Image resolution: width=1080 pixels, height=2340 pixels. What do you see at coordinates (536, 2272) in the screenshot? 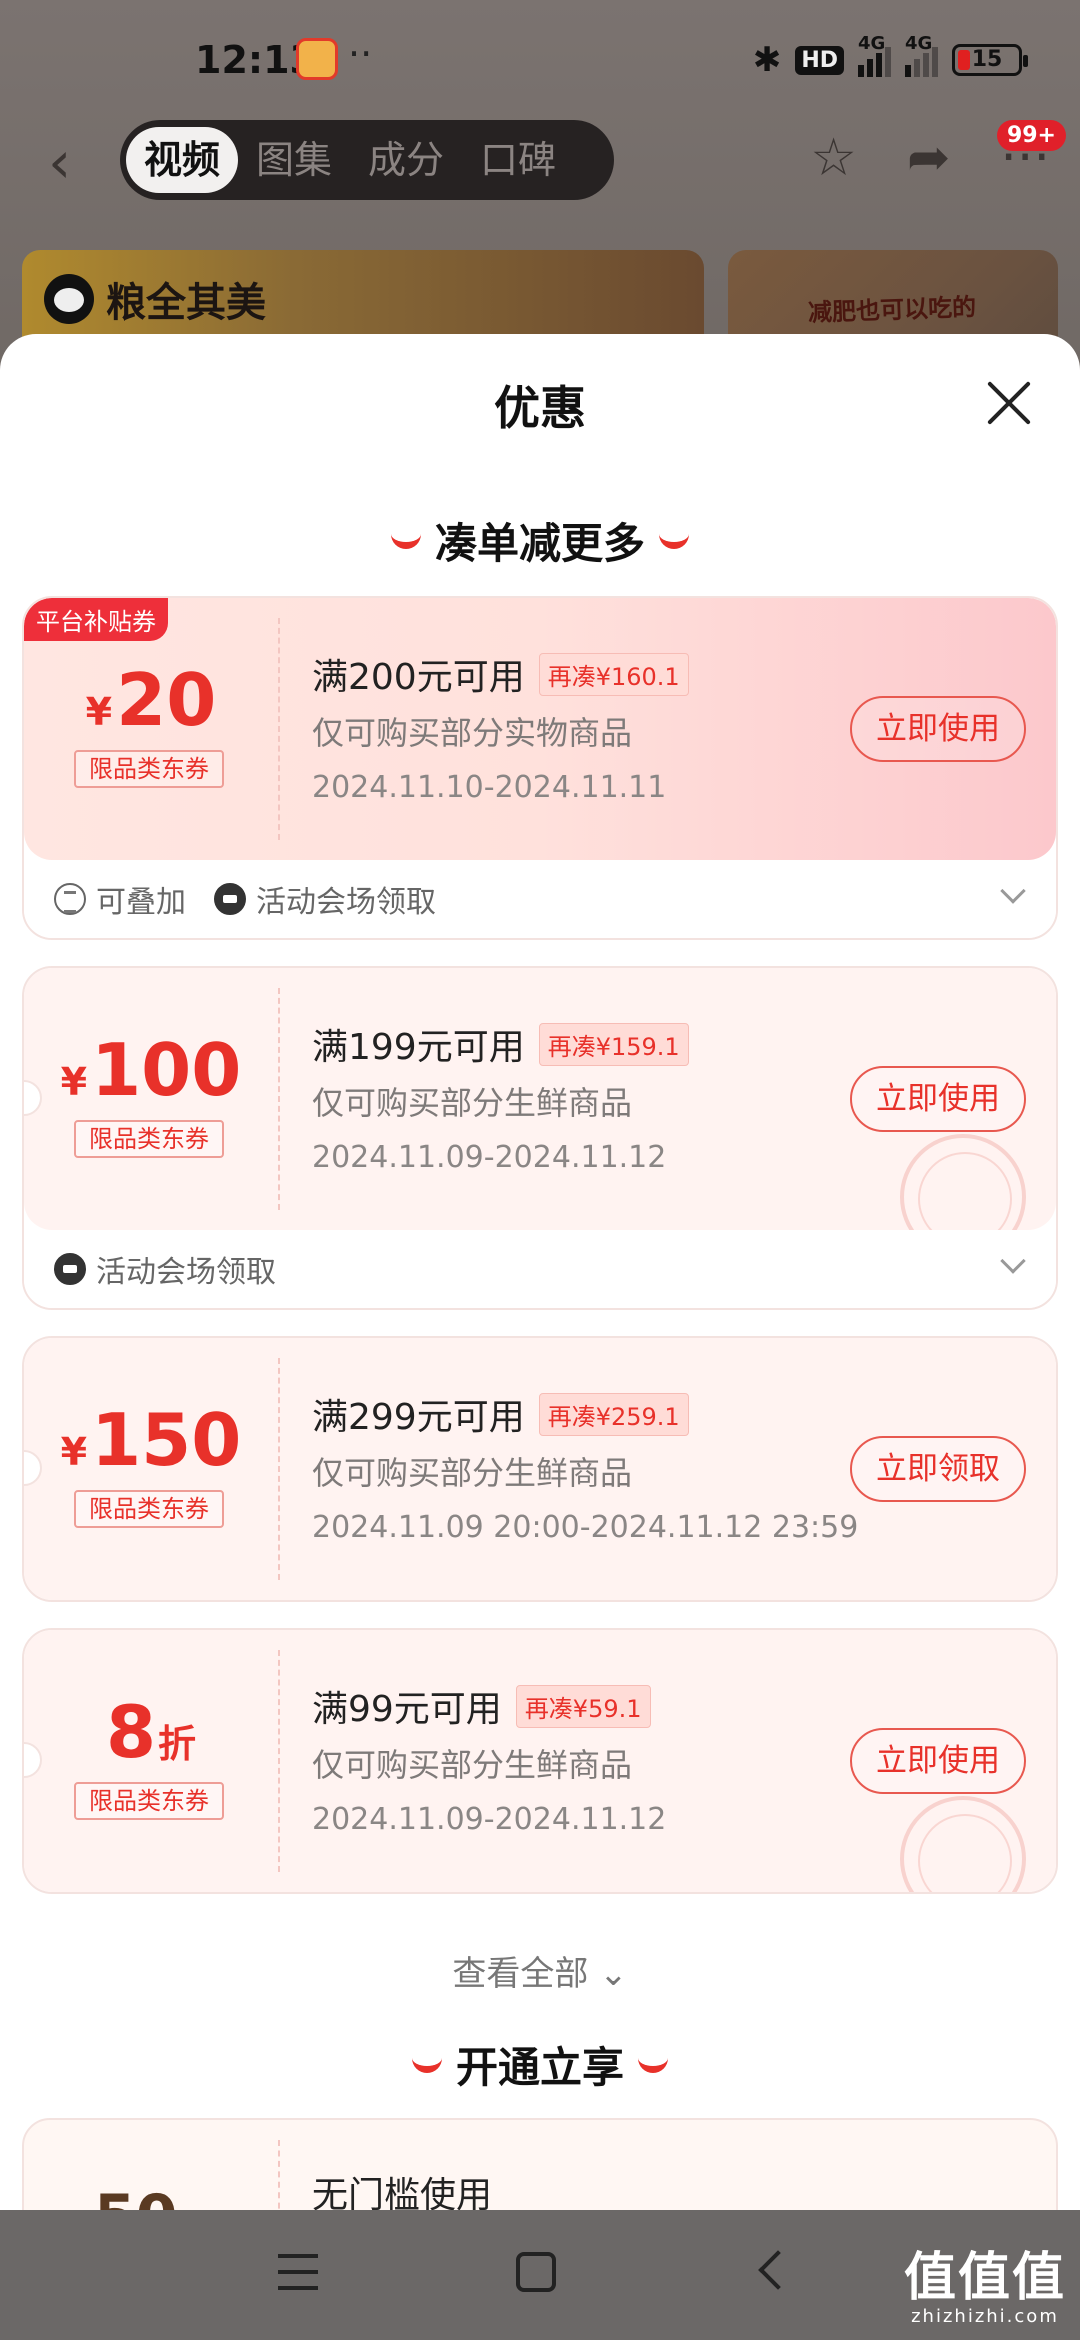
I see `home-icon` at bounding box center [536, 2272].